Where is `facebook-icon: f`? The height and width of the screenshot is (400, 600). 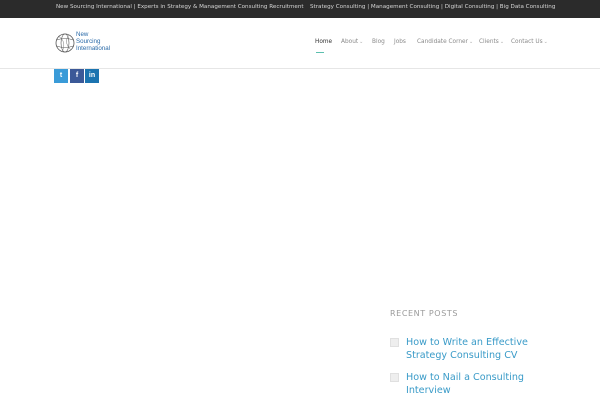
facebook-icon: f is located at coordinates (77, 76).